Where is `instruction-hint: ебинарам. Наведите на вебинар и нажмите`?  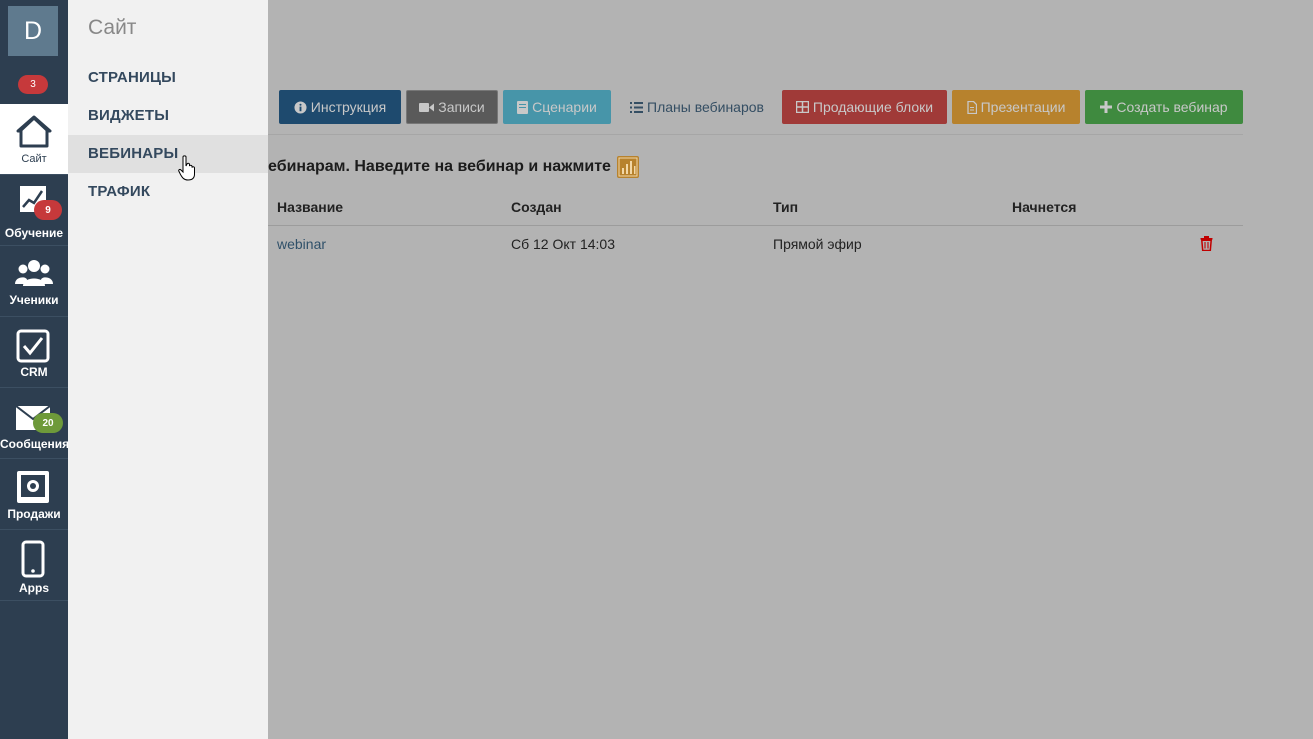 instruction-hint: ебинарам. Наведите на вебинар и нажмите is located at coordinates (453, 167).